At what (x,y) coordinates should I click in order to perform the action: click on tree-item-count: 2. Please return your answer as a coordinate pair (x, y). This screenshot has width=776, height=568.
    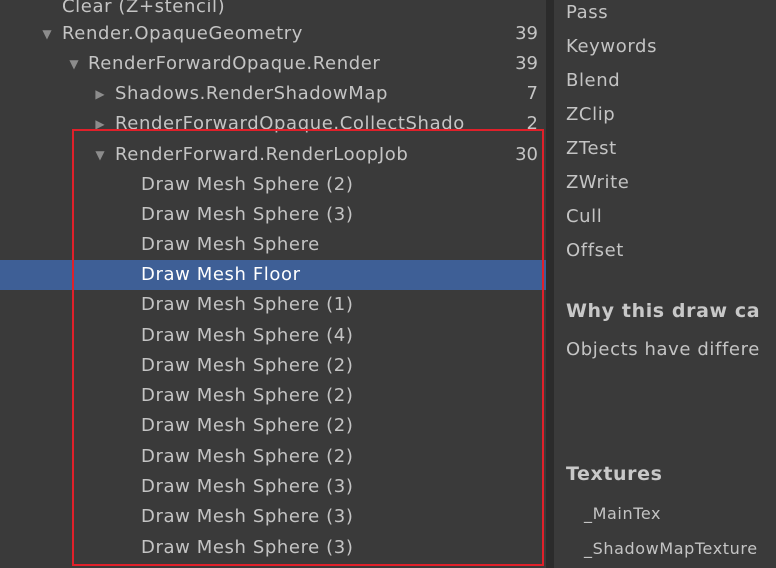
    Looking at the image, I should click on (532, 123).